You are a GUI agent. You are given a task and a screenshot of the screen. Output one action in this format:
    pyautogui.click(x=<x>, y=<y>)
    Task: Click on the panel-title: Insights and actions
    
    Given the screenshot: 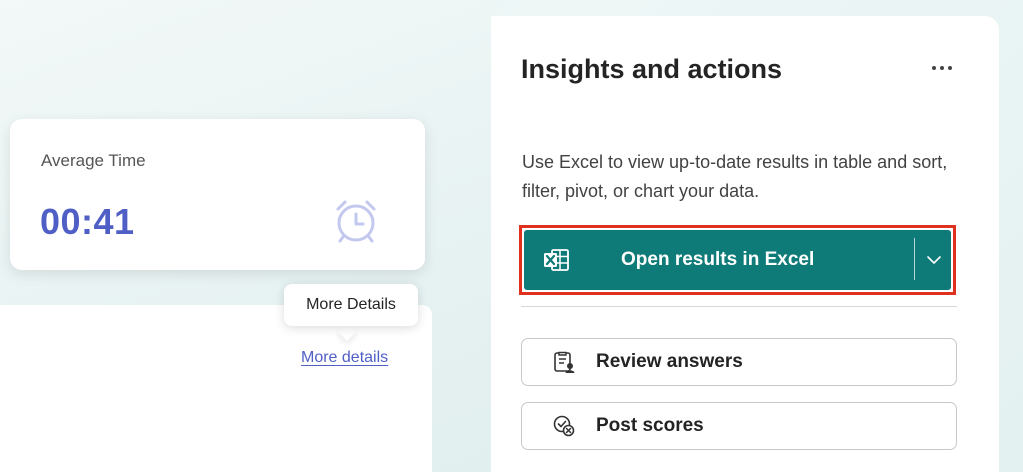 What is the action you would take?
    pyautogui.click(x=652, y=69)
    